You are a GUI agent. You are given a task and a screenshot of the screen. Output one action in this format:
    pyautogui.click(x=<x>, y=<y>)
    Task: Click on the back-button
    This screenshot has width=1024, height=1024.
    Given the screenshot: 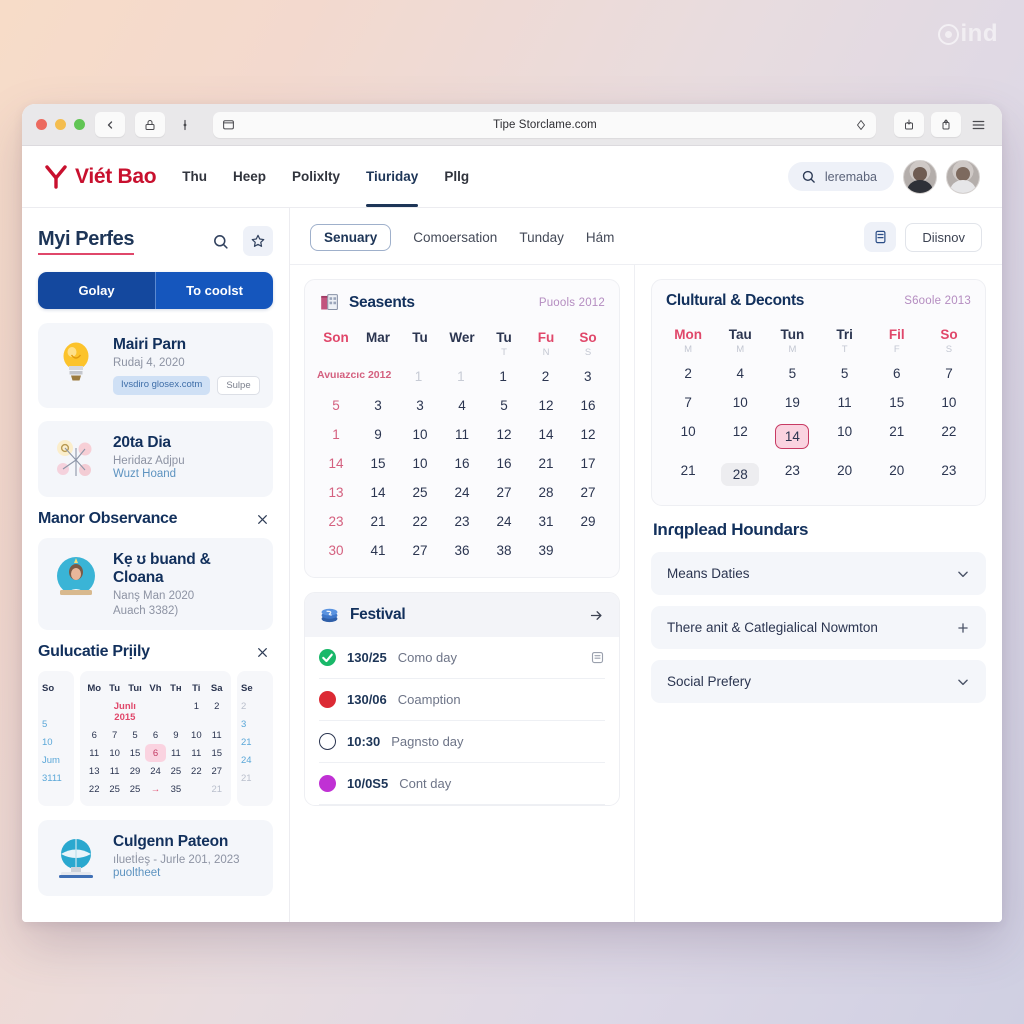 What is the action you would take?
    pyautogui.click(x=110, y=124)
    